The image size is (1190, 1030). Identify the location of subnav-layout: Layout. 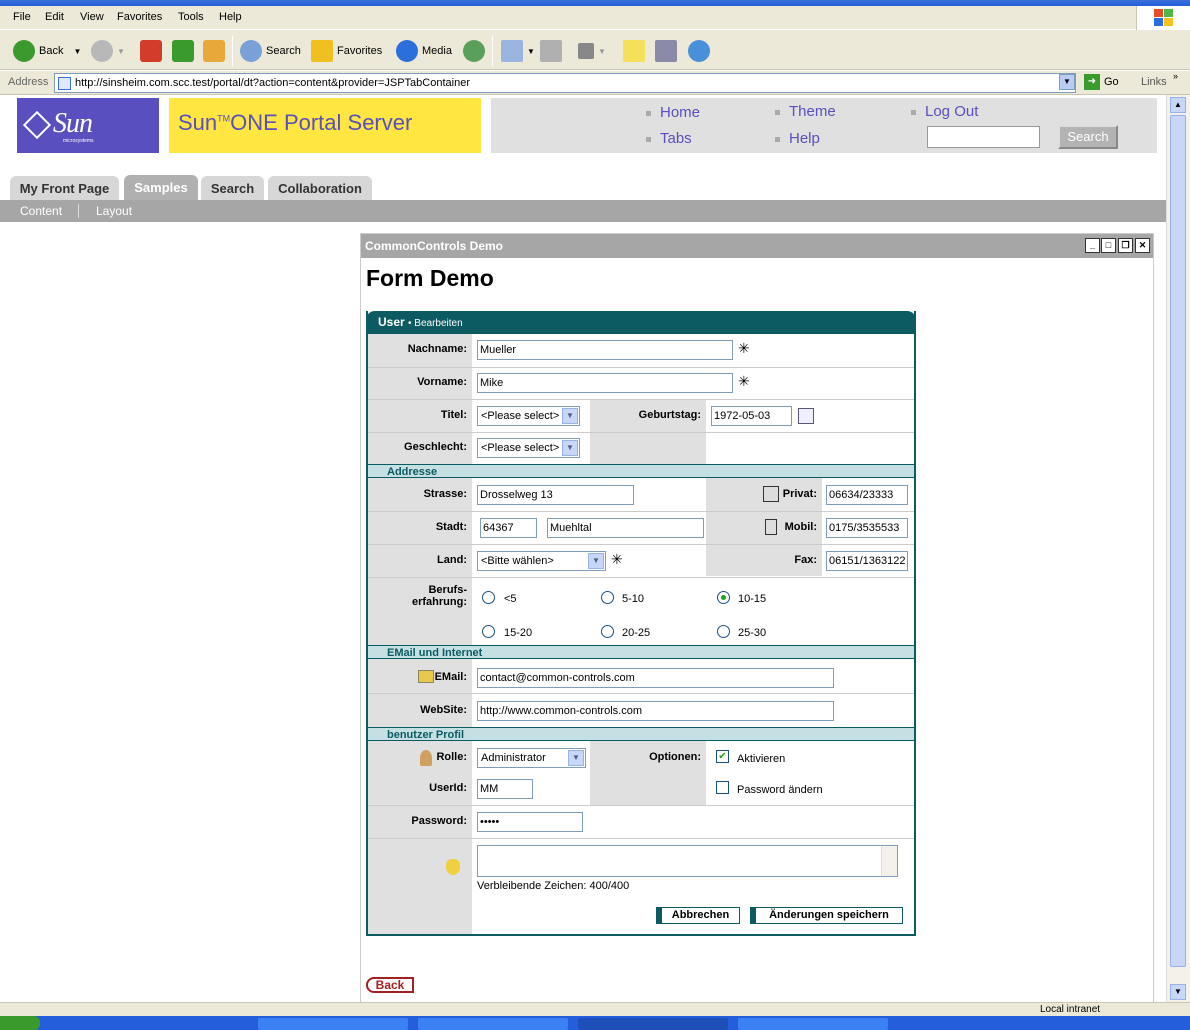
(114, 211).